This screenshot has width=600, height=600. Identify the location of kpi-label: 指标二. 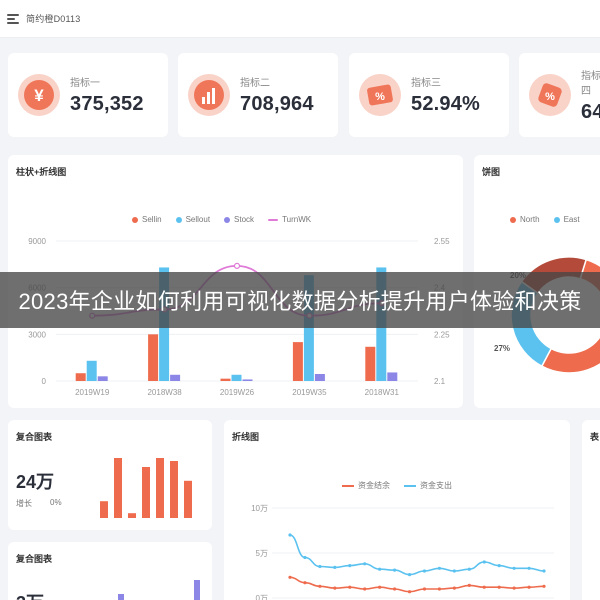
(255, 83).